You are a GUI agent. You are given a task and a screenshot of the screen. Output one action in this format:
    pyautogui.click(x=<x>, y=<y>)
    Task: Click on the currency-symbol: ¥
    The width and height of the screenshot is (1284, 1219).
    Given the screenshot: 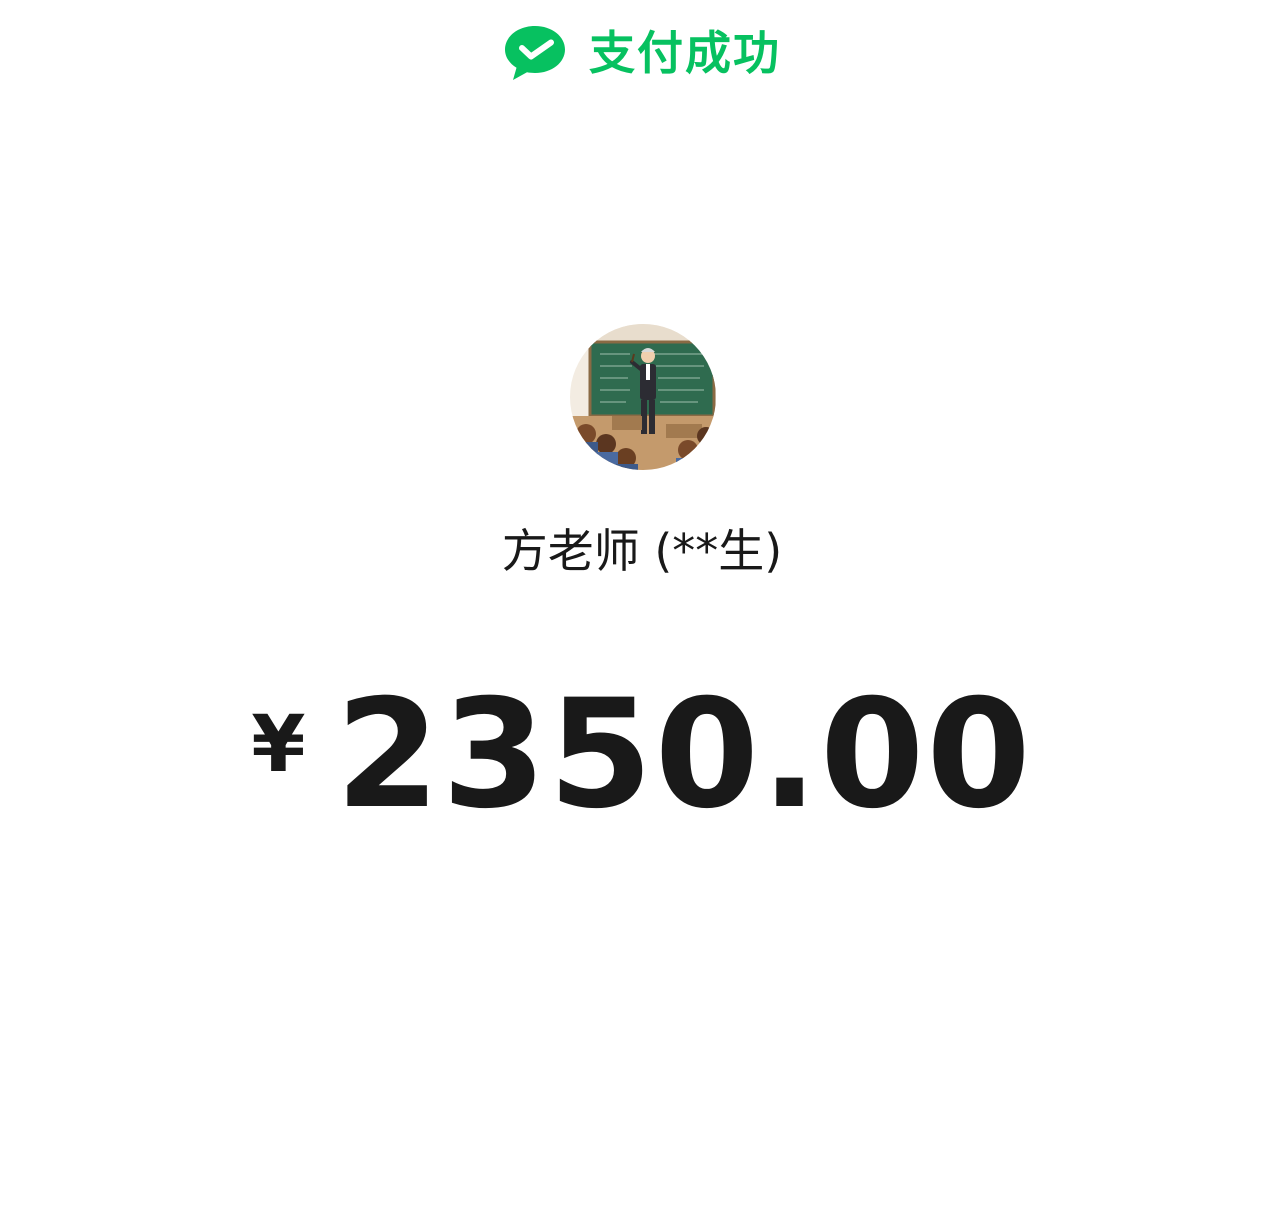 What is the action you would take?
    pyautogui.click(x=278, y=745)
    